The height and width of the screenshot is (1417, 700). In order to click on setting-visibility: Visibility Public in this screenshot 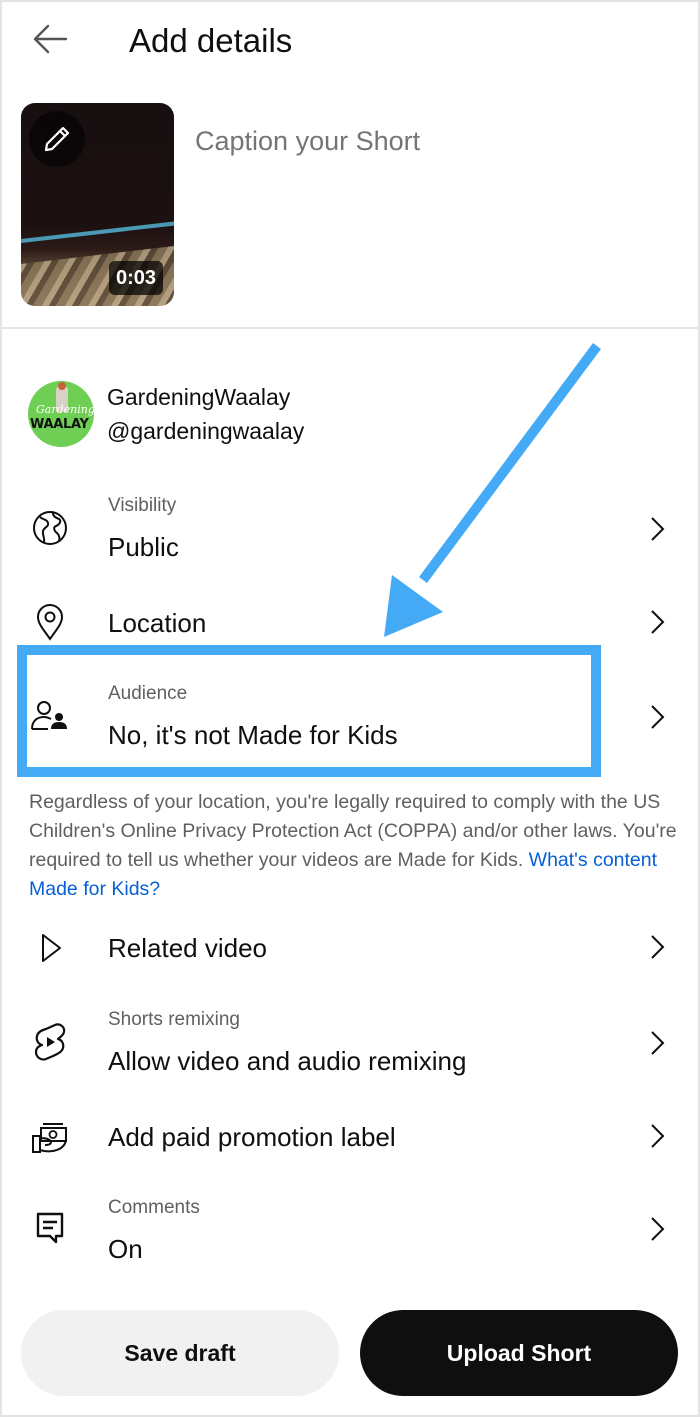, I will do `click(350, 530)`.